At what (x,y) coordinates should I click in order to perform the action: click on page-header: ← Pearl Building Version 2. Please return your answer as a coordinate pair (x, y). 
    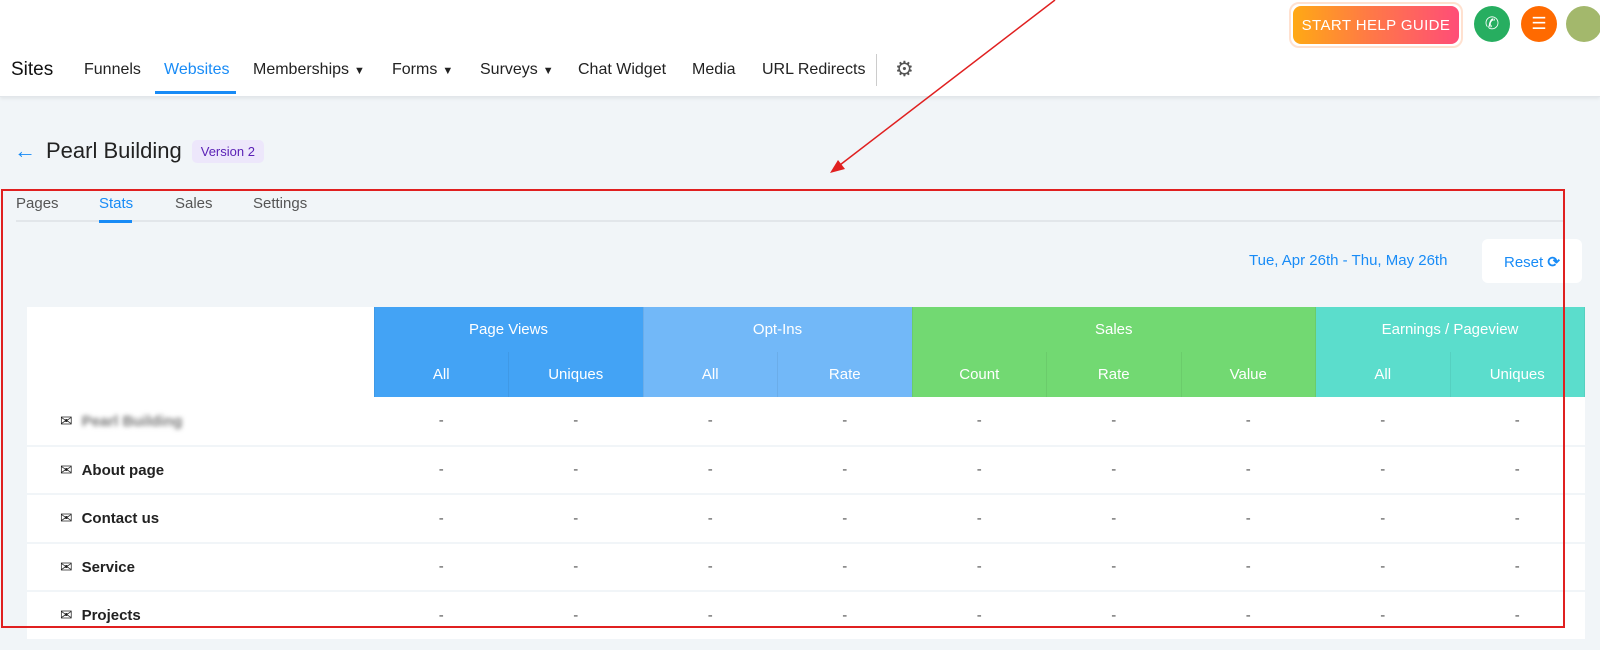
    Looking at the image, I should click on (139, 151).